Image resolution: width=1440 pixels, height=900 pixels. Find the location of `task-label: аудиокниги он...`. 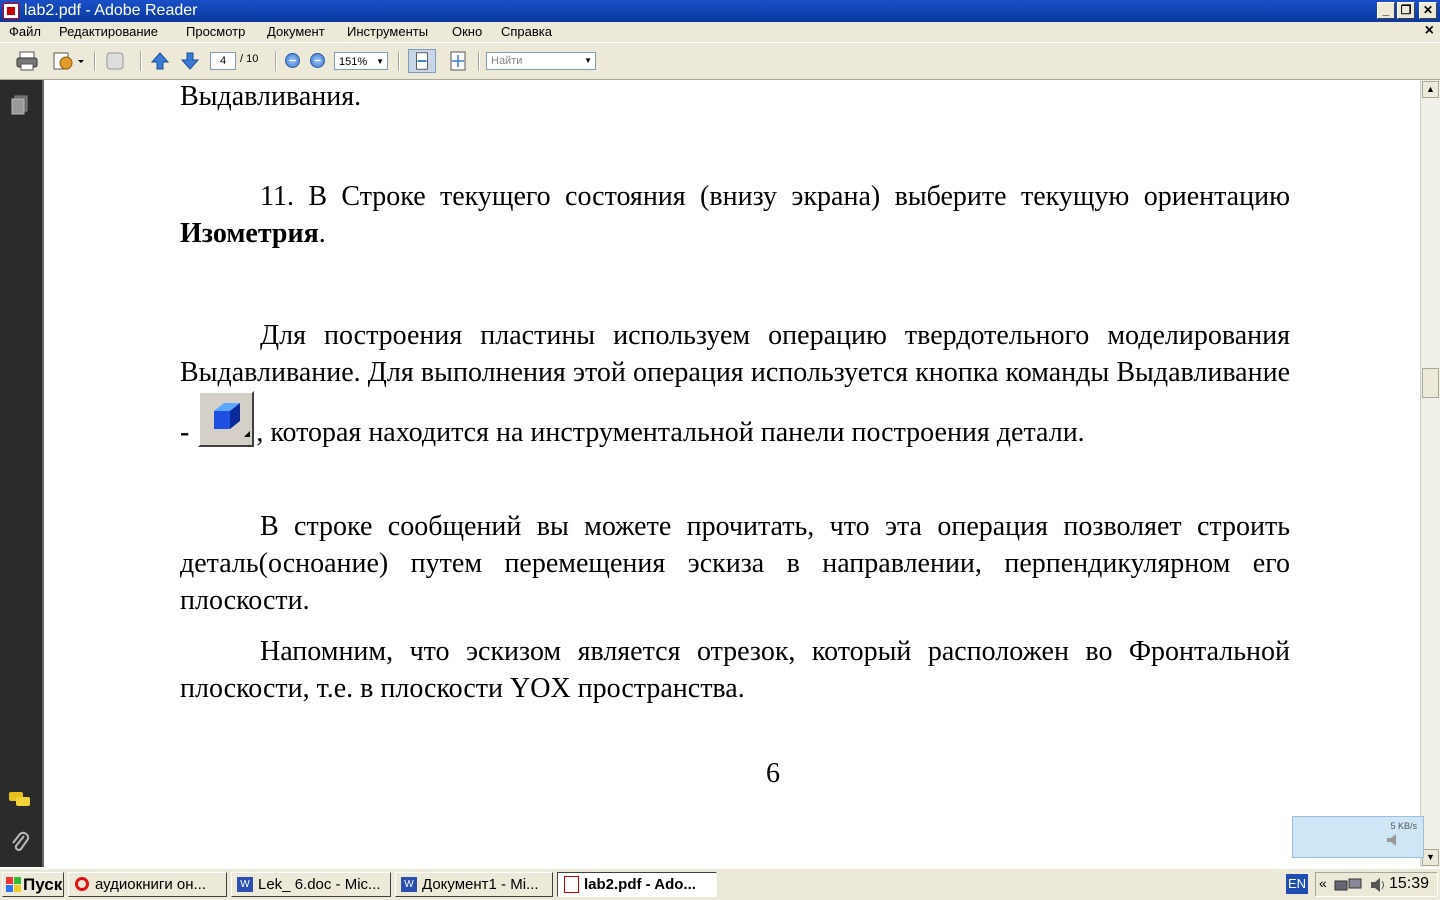

task-label: аудиокниги он... is located at coordinates (151, 884).